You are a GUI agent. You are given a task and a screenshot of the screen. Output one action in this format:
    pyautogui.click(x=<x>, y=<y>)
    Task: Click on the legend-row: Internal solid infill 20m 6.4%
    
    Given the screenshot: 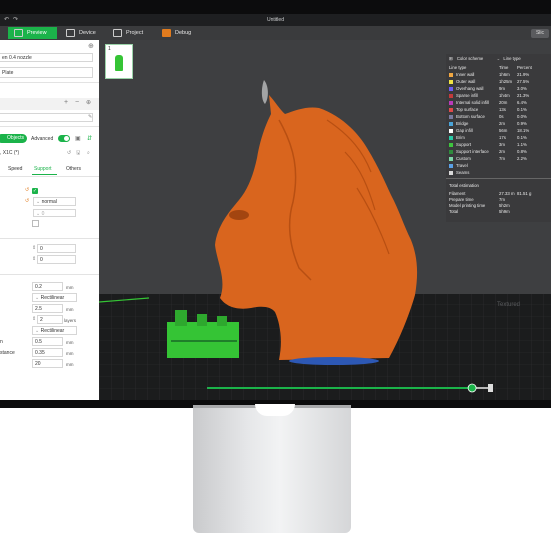 What is the action you would take?
    pyautogui.click(x=488, y=103)
    